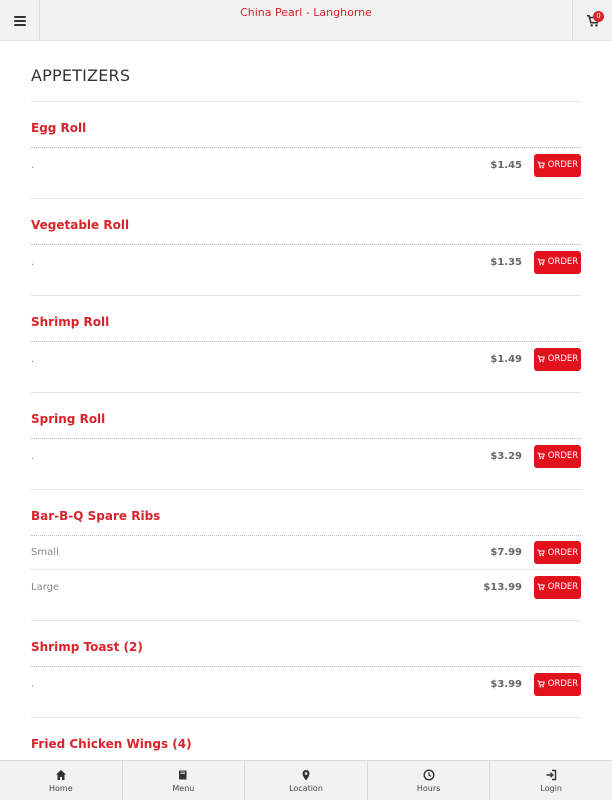 This screenshot has height=800, width=612. I want to click on price-row: . $3.29 ORDER, so click(306, 456).